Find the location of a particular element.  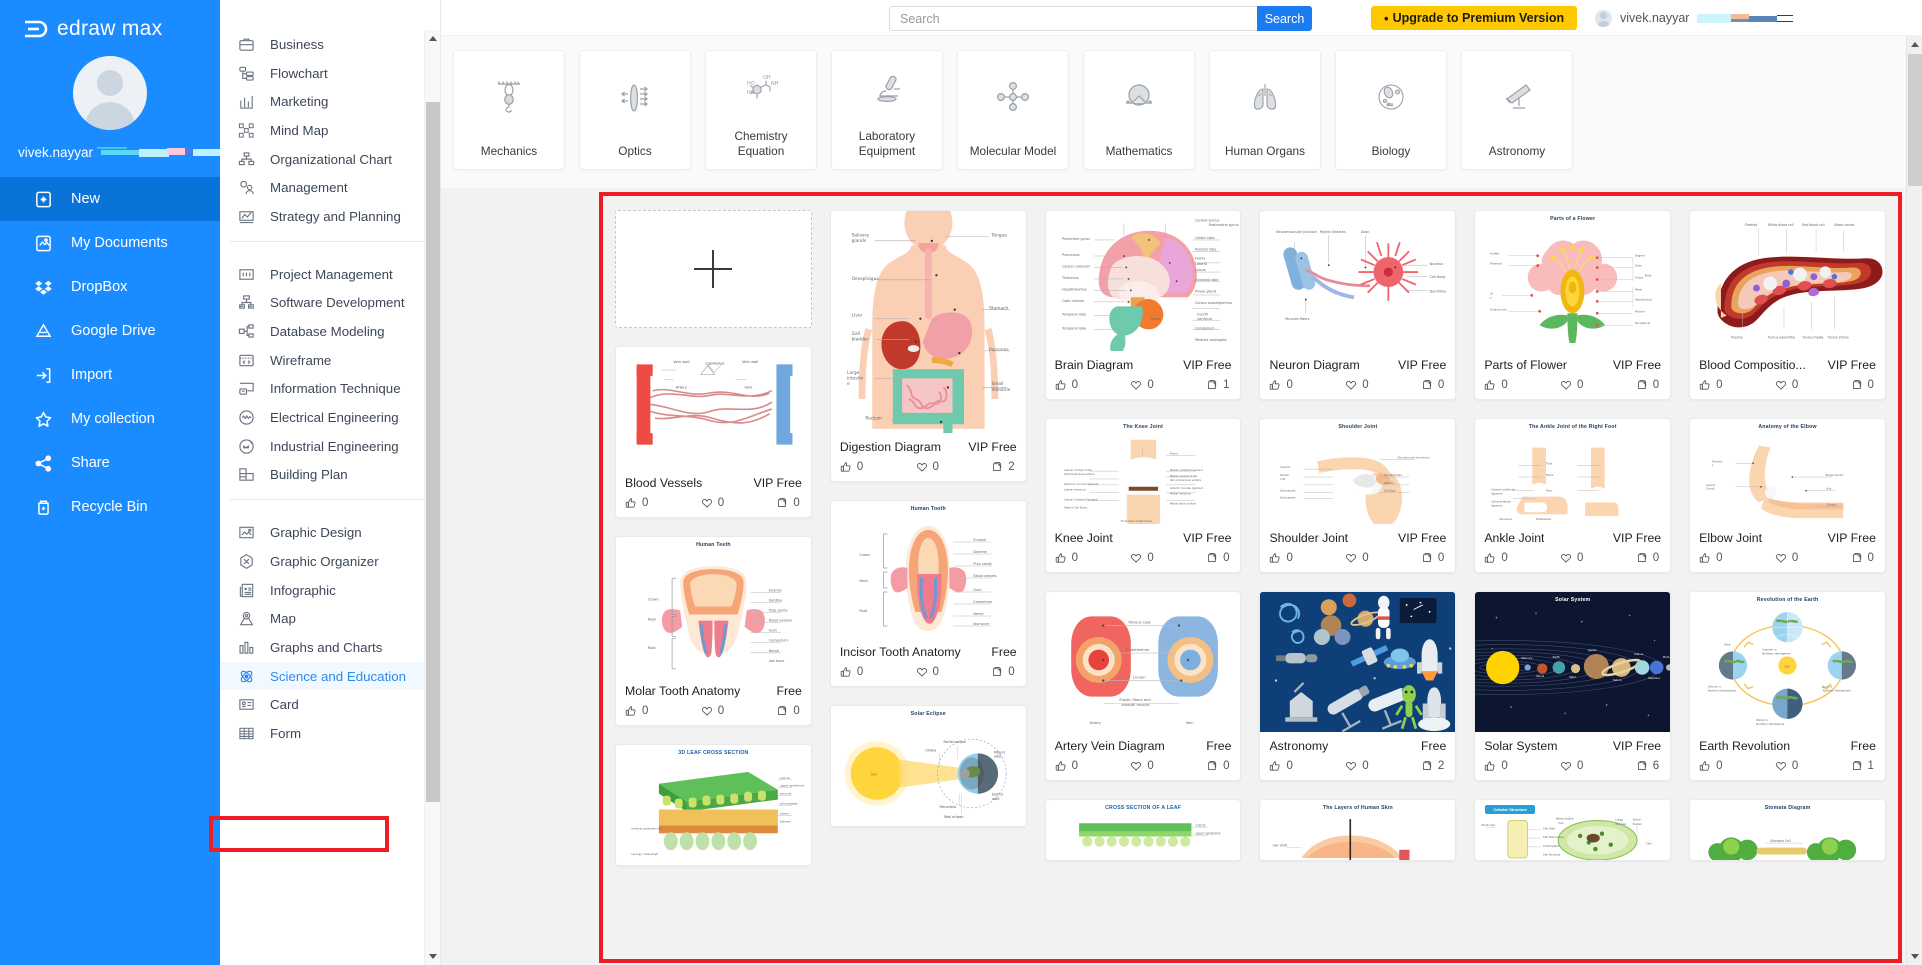

category-business: Business is located at coordinates (322, 44).